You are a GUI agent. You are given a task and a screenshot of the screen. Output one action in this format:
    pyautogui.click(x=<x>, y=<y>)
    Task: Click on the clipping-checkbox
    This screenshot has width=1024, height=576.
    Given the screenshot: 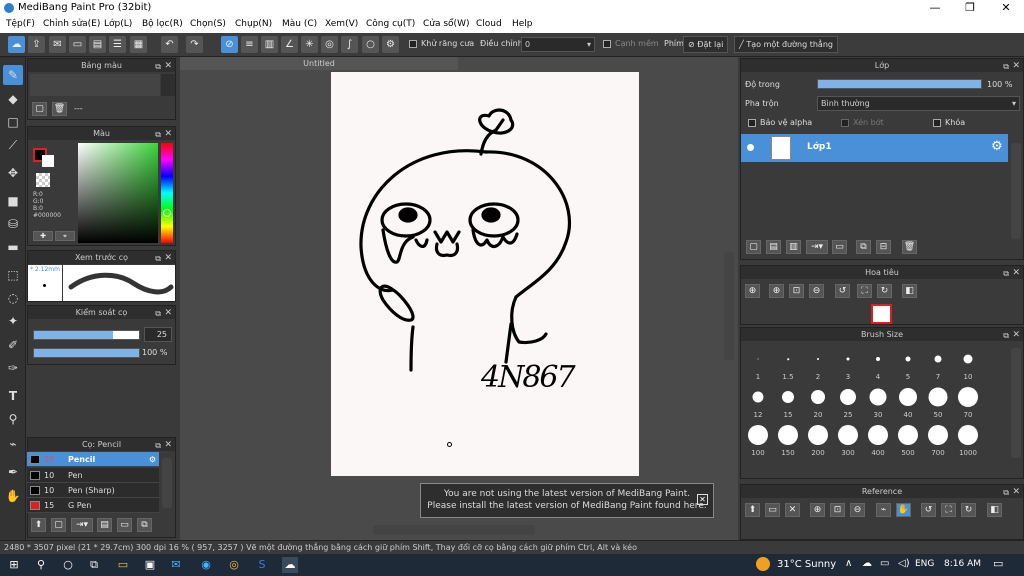 What is the action you would take?
    pyautogui.click(x=845, y=123)
    